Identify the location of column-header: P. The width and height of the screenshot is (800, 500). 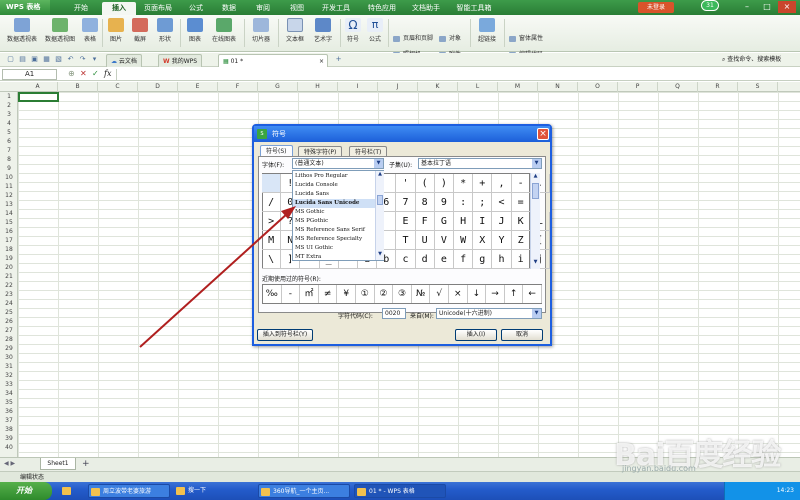
(638, 87).